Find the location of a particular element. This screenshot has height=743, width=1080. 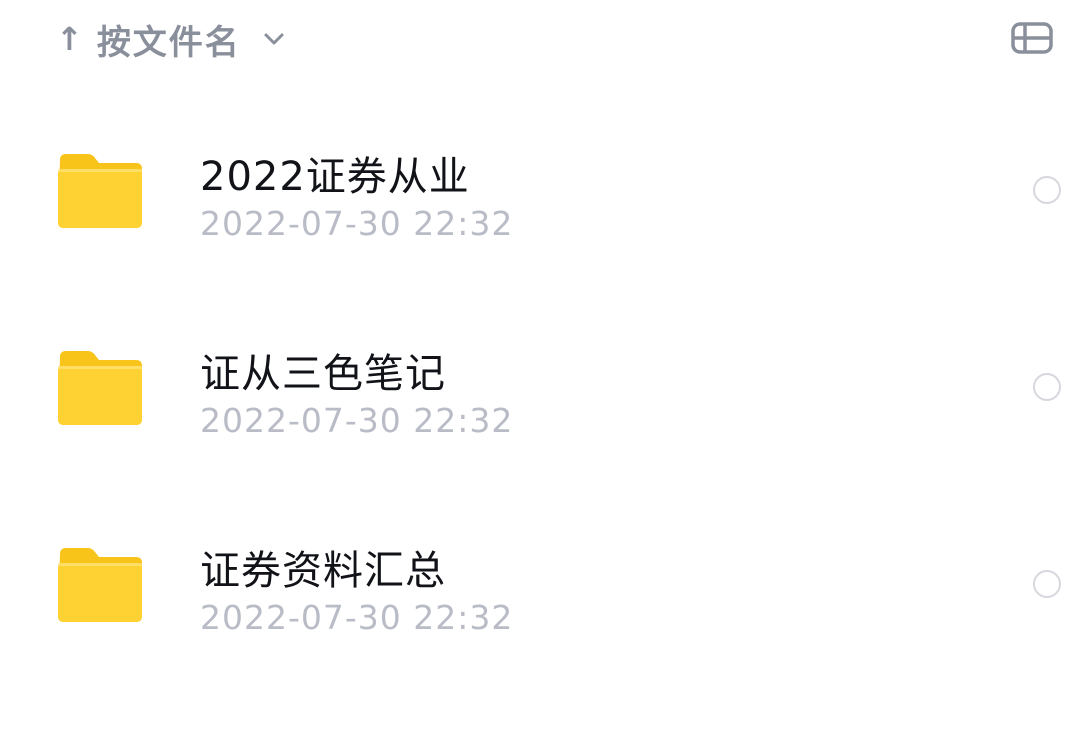

chevron-down-icon is located at coordinates (274, 39).